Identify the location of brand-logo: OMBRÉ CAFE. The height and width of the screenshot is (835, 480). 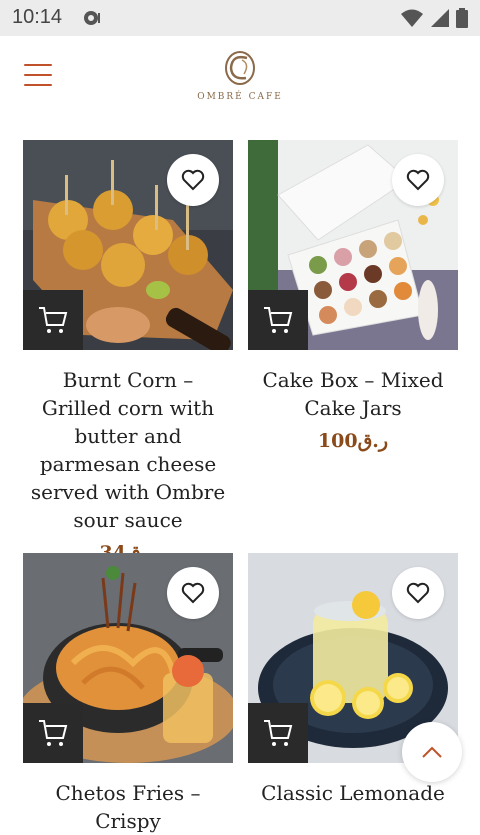
(240, 76).